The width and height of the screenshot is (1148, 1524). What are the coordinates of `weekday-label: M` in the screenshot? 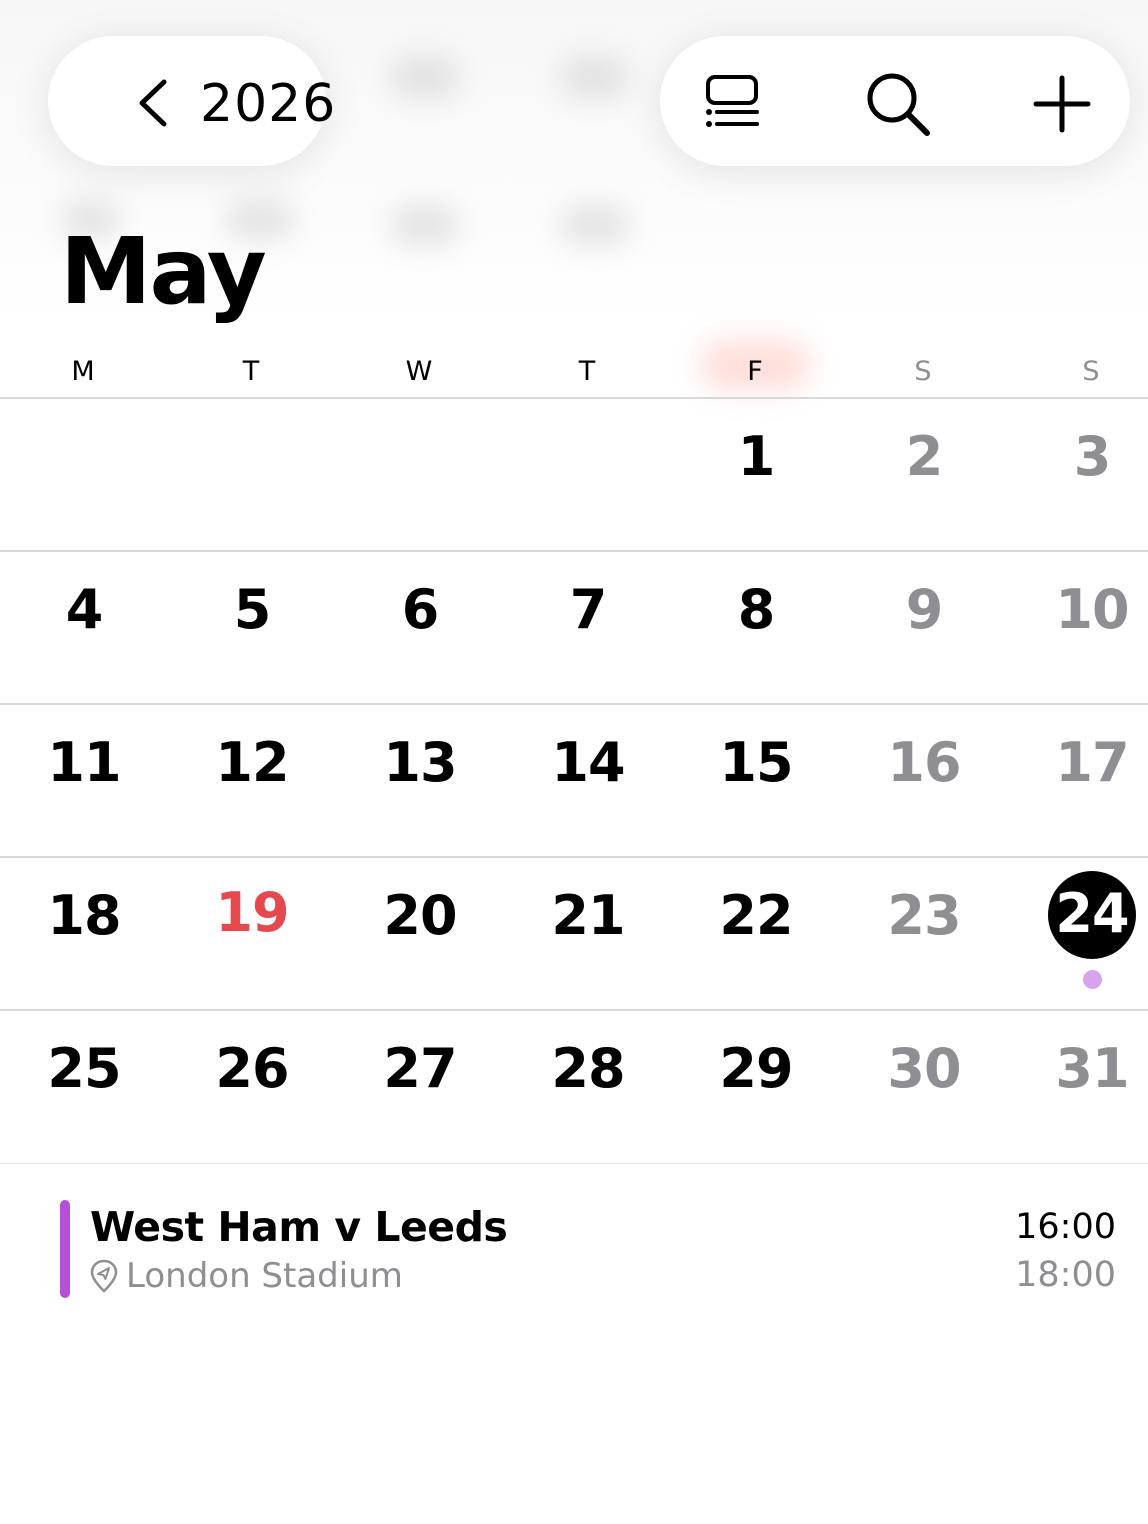 It's located at (83, 371).